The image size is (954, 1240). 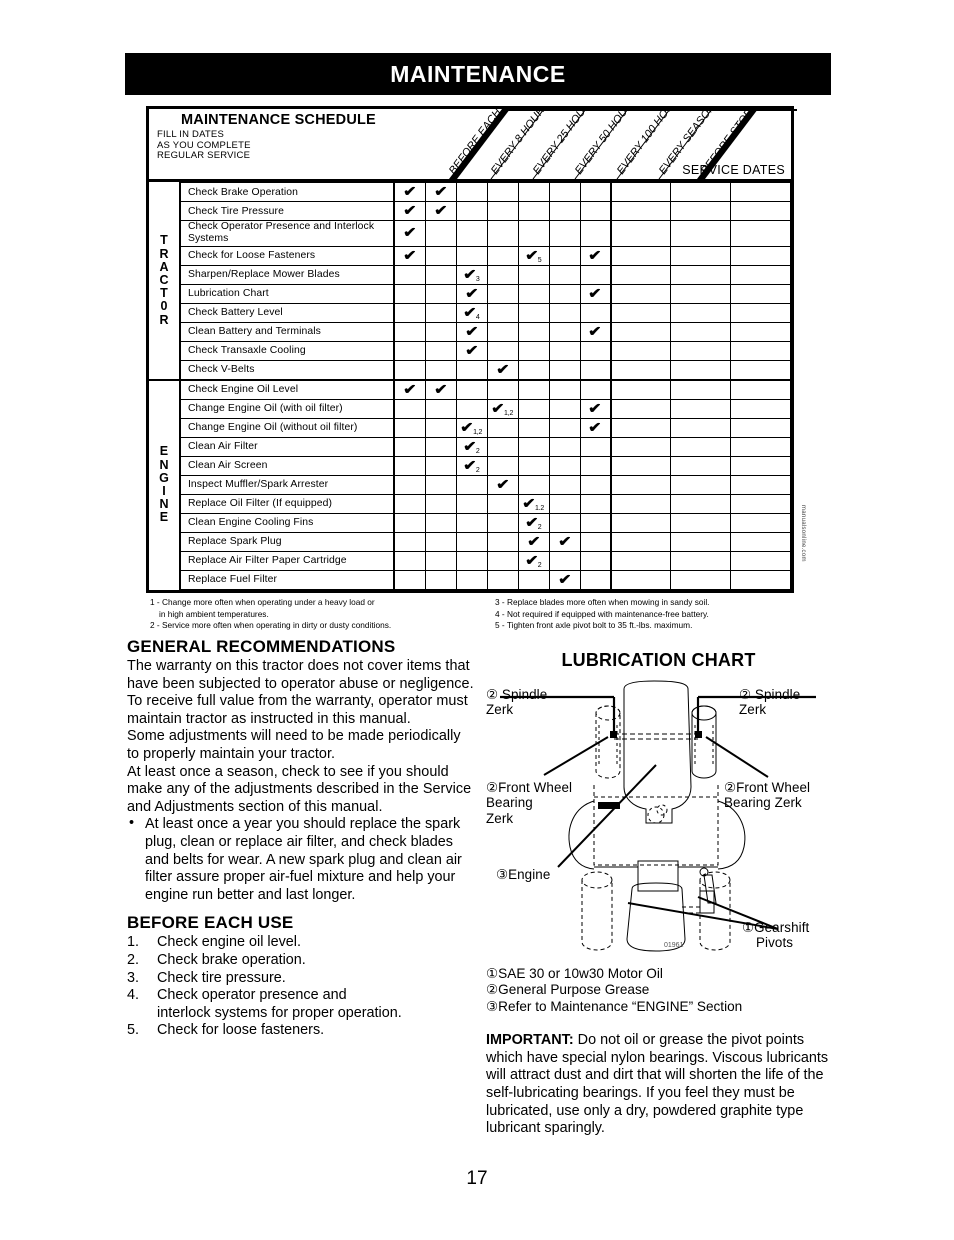 What do you see at coordinates (471, 427) in the screenshot?
I see `checkmark-cell: ✔1,2` at bounding box center [471, 427].